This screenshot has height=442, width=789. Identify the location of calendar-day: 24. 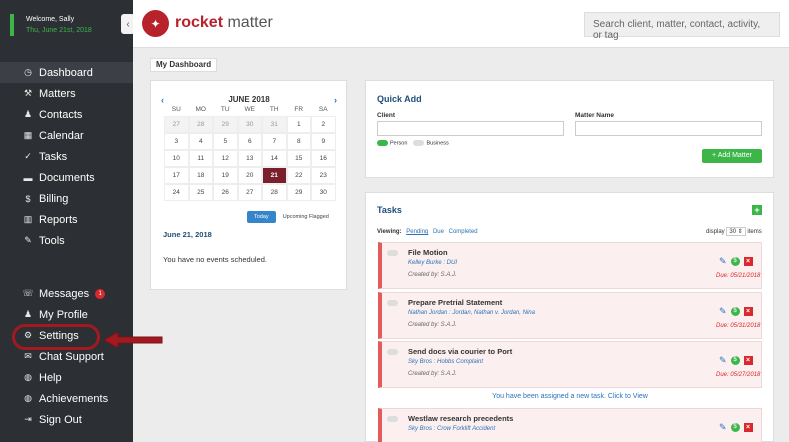
(176, 192).